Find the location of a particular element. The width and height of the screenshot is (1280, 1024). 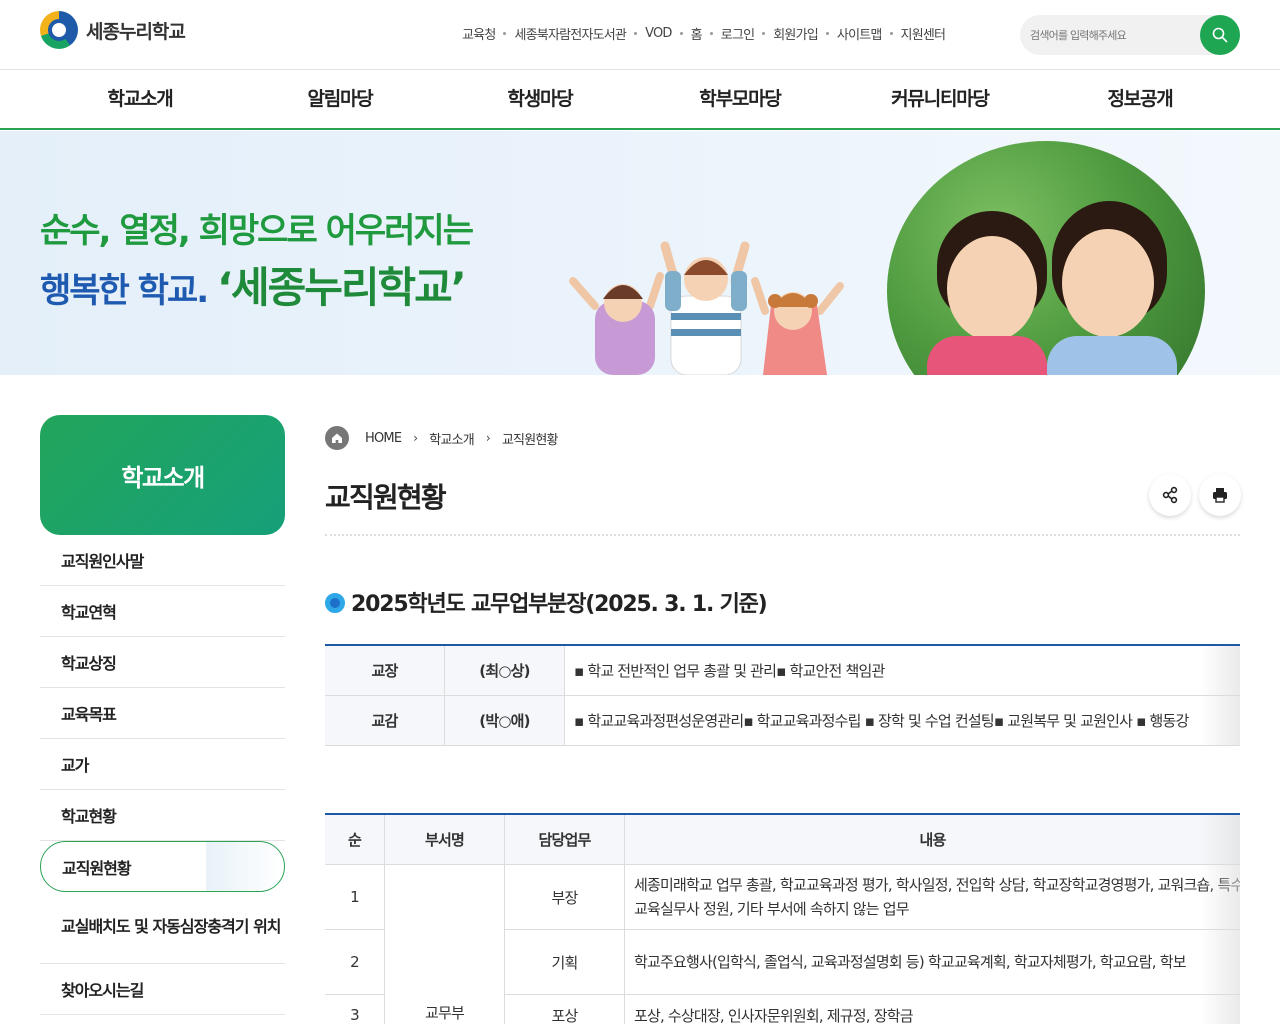

search-icon is located at coordinates (1220, 35).